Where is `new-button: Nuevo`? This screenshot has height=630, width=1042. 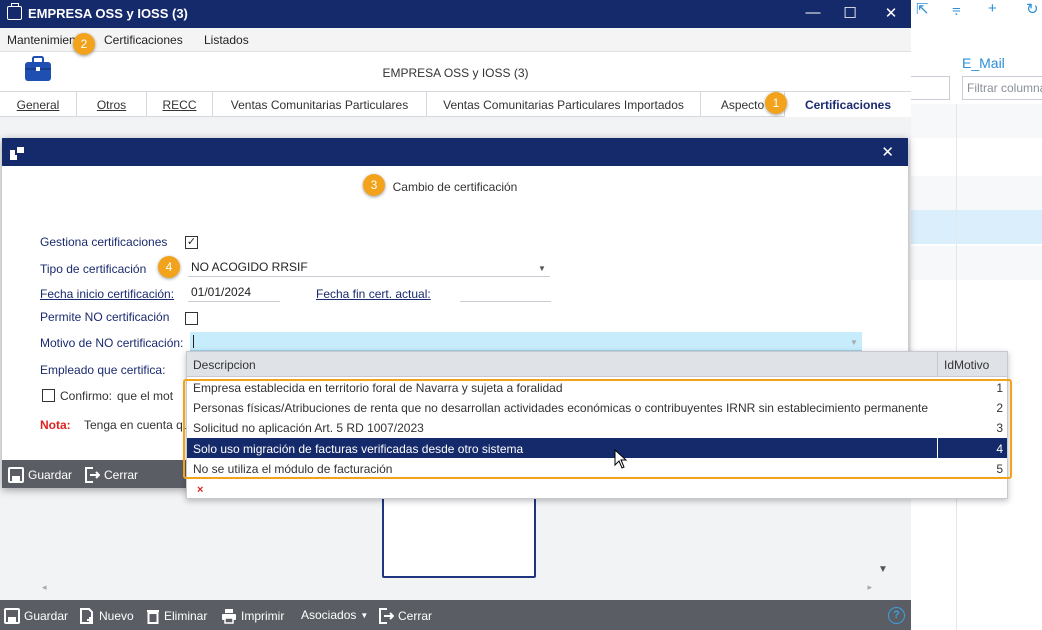 new-button: Nuevo is located at coordinates (106, 616).